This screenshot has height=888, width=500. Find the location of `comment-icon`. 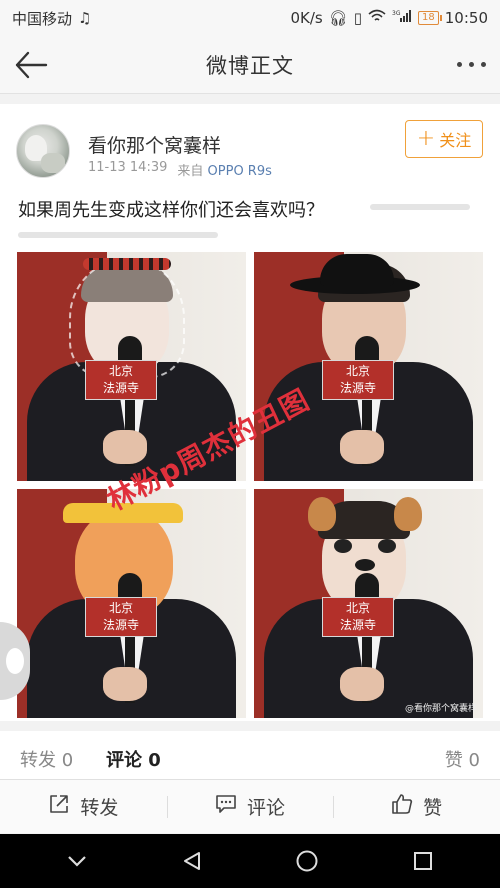

comment-icon is located at coordinates (226, 806).